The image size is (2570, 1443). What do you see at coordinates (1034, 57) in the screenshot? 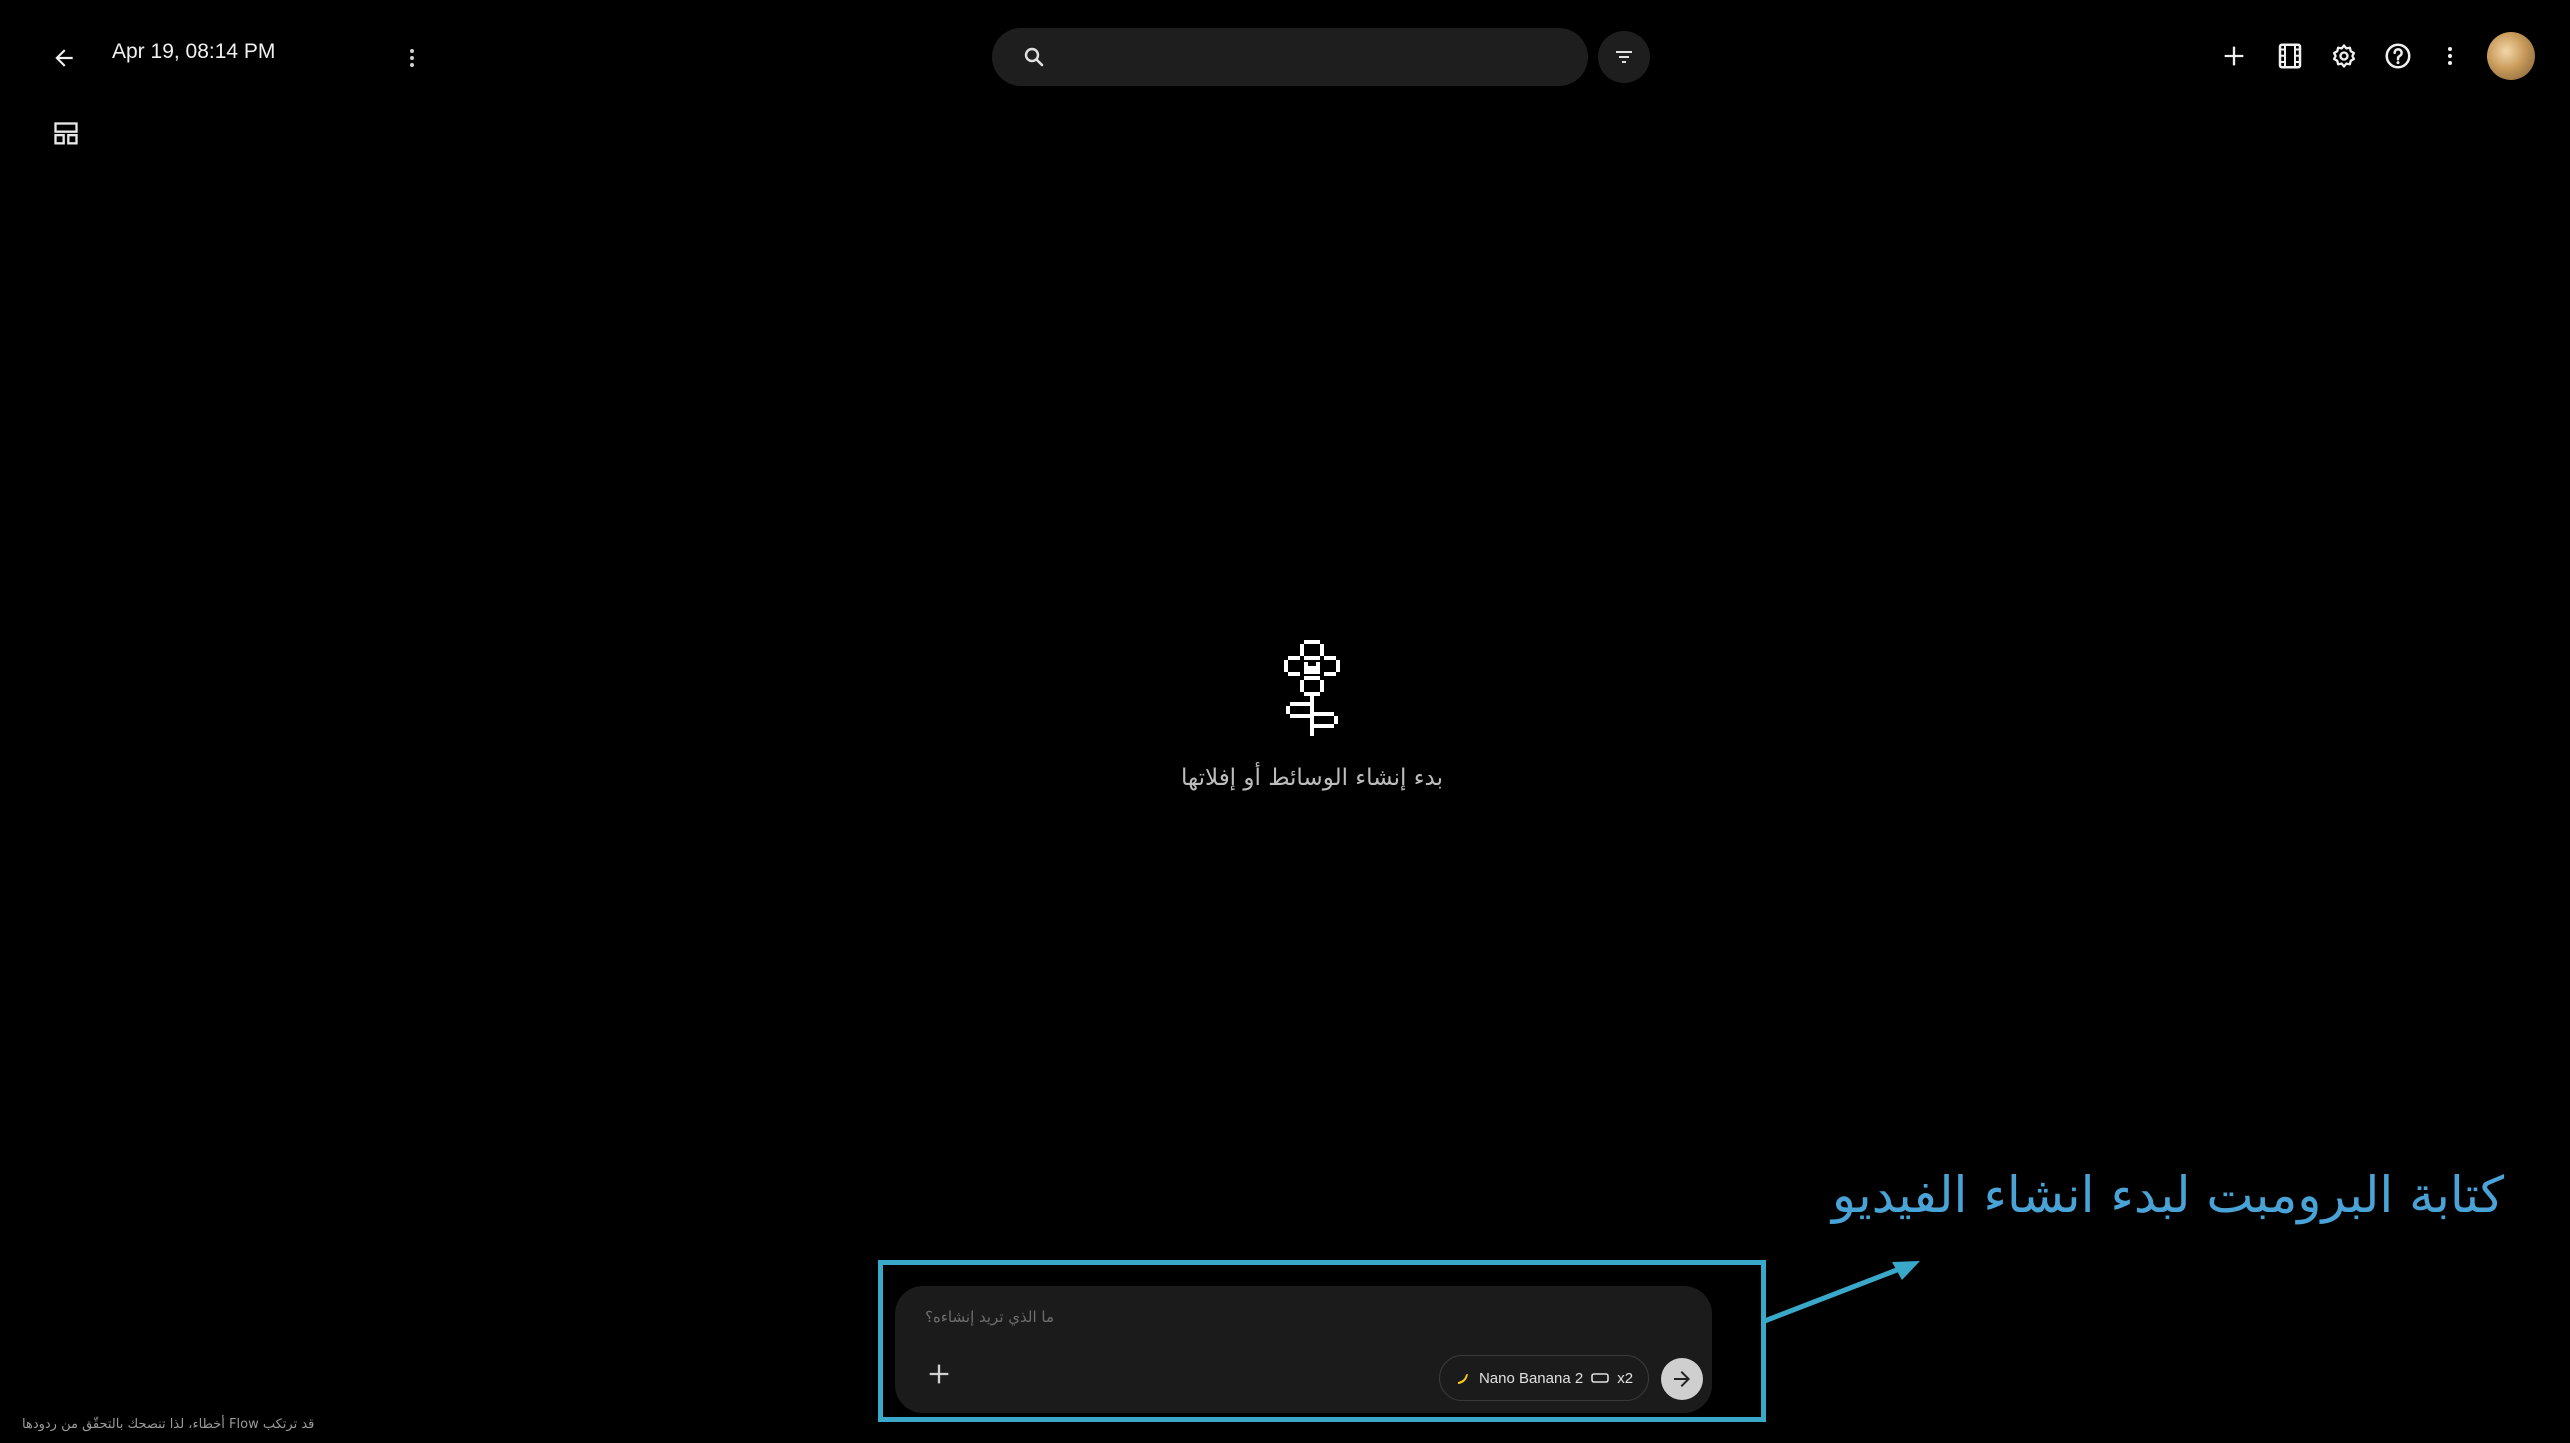
I see `search-icon` at bounding box center [1034, 57].